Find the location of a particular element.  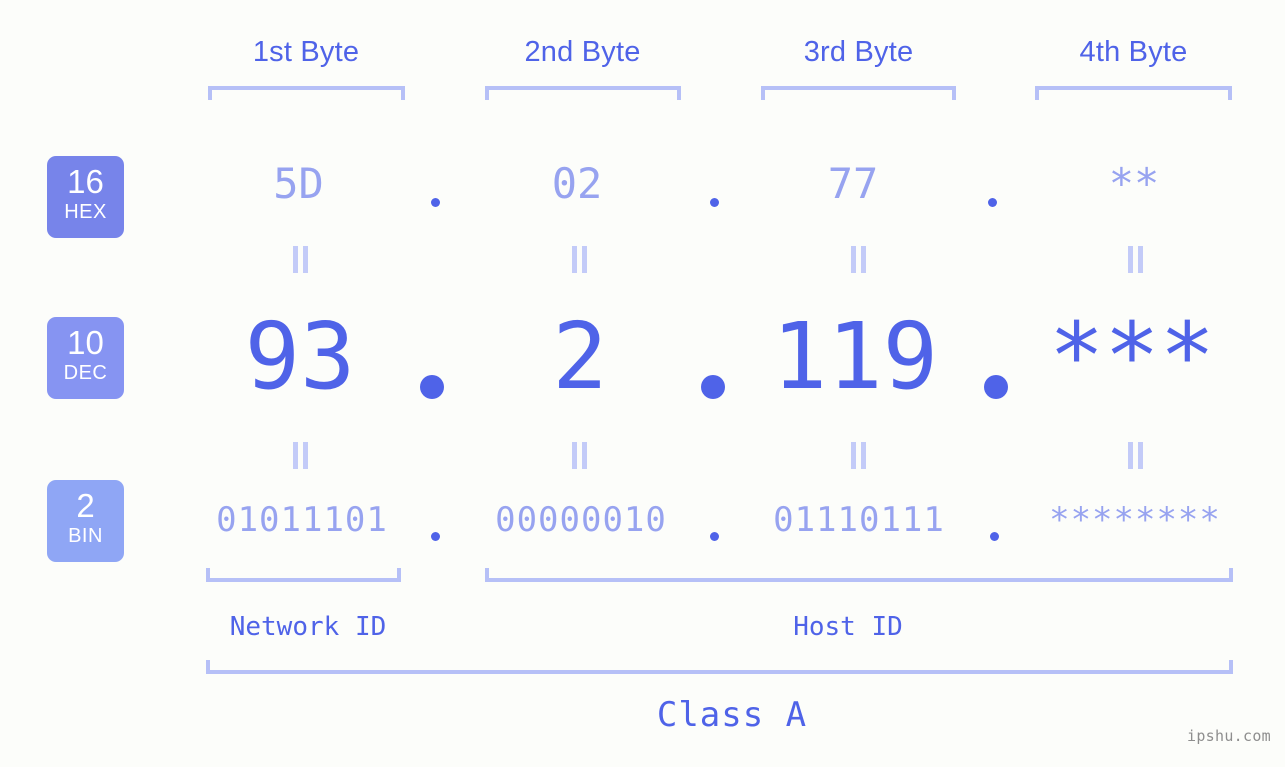

bin-byte-4: ******** is located at coordinates (1135, 520).